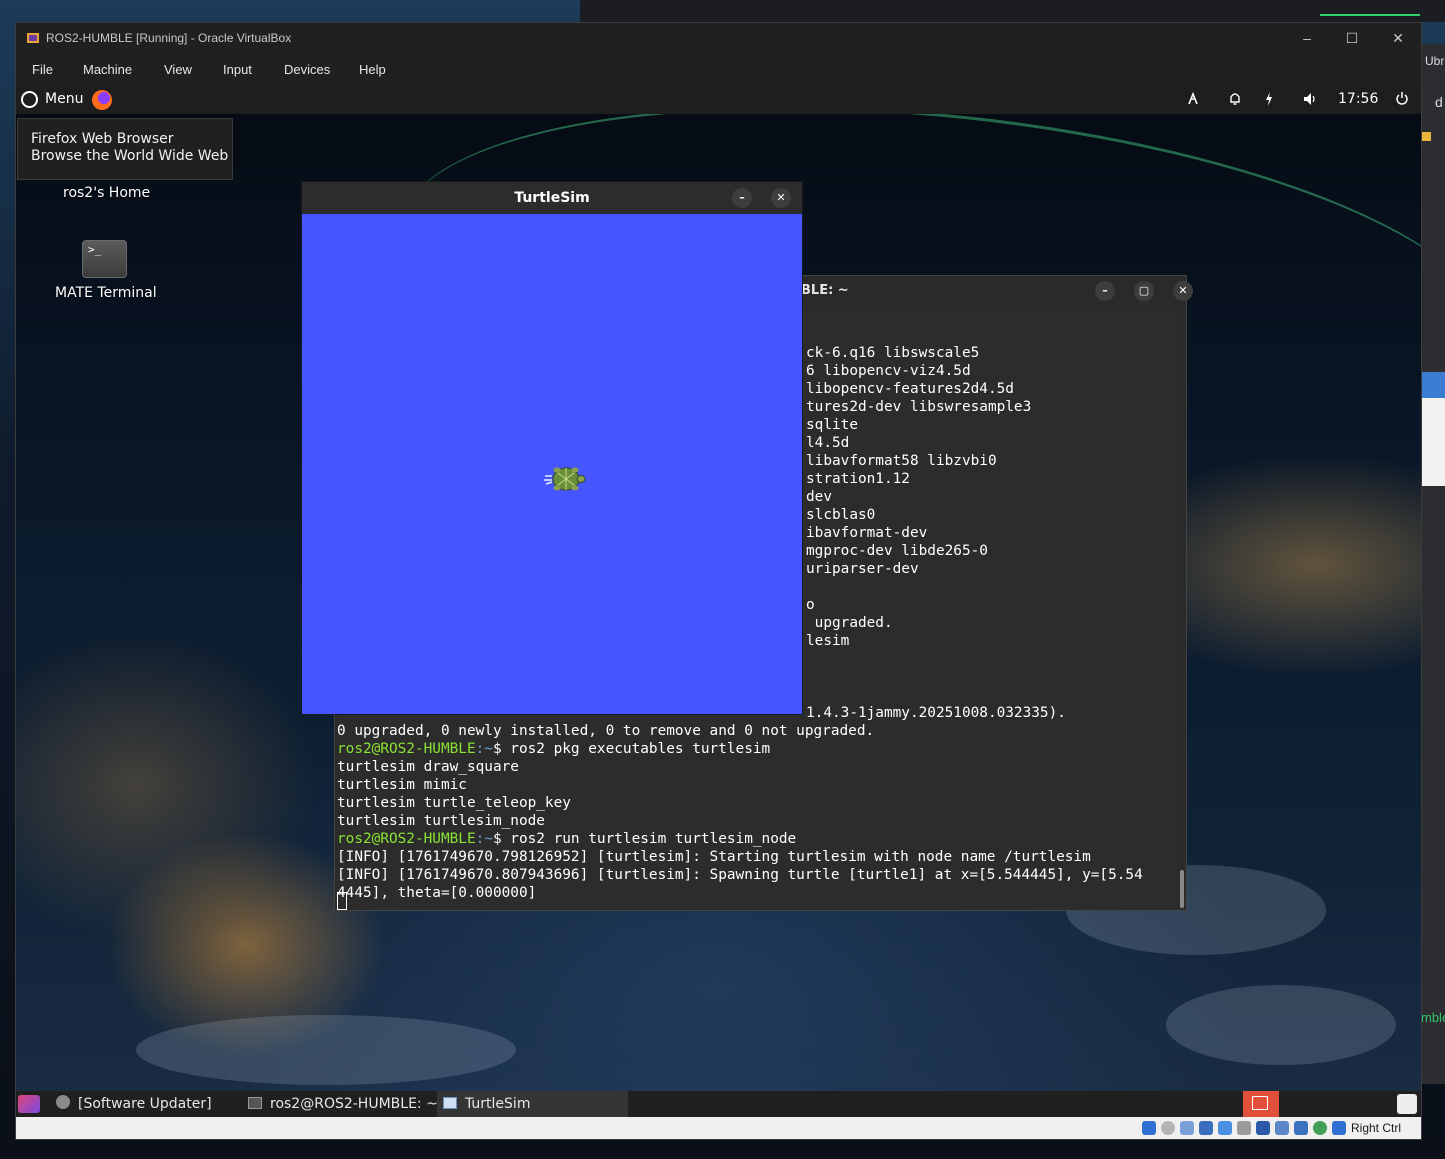 The image size is (1445, 1159). I want to click on terminal-line: 6 libopencv-viz4.5d, so click(888, 371).